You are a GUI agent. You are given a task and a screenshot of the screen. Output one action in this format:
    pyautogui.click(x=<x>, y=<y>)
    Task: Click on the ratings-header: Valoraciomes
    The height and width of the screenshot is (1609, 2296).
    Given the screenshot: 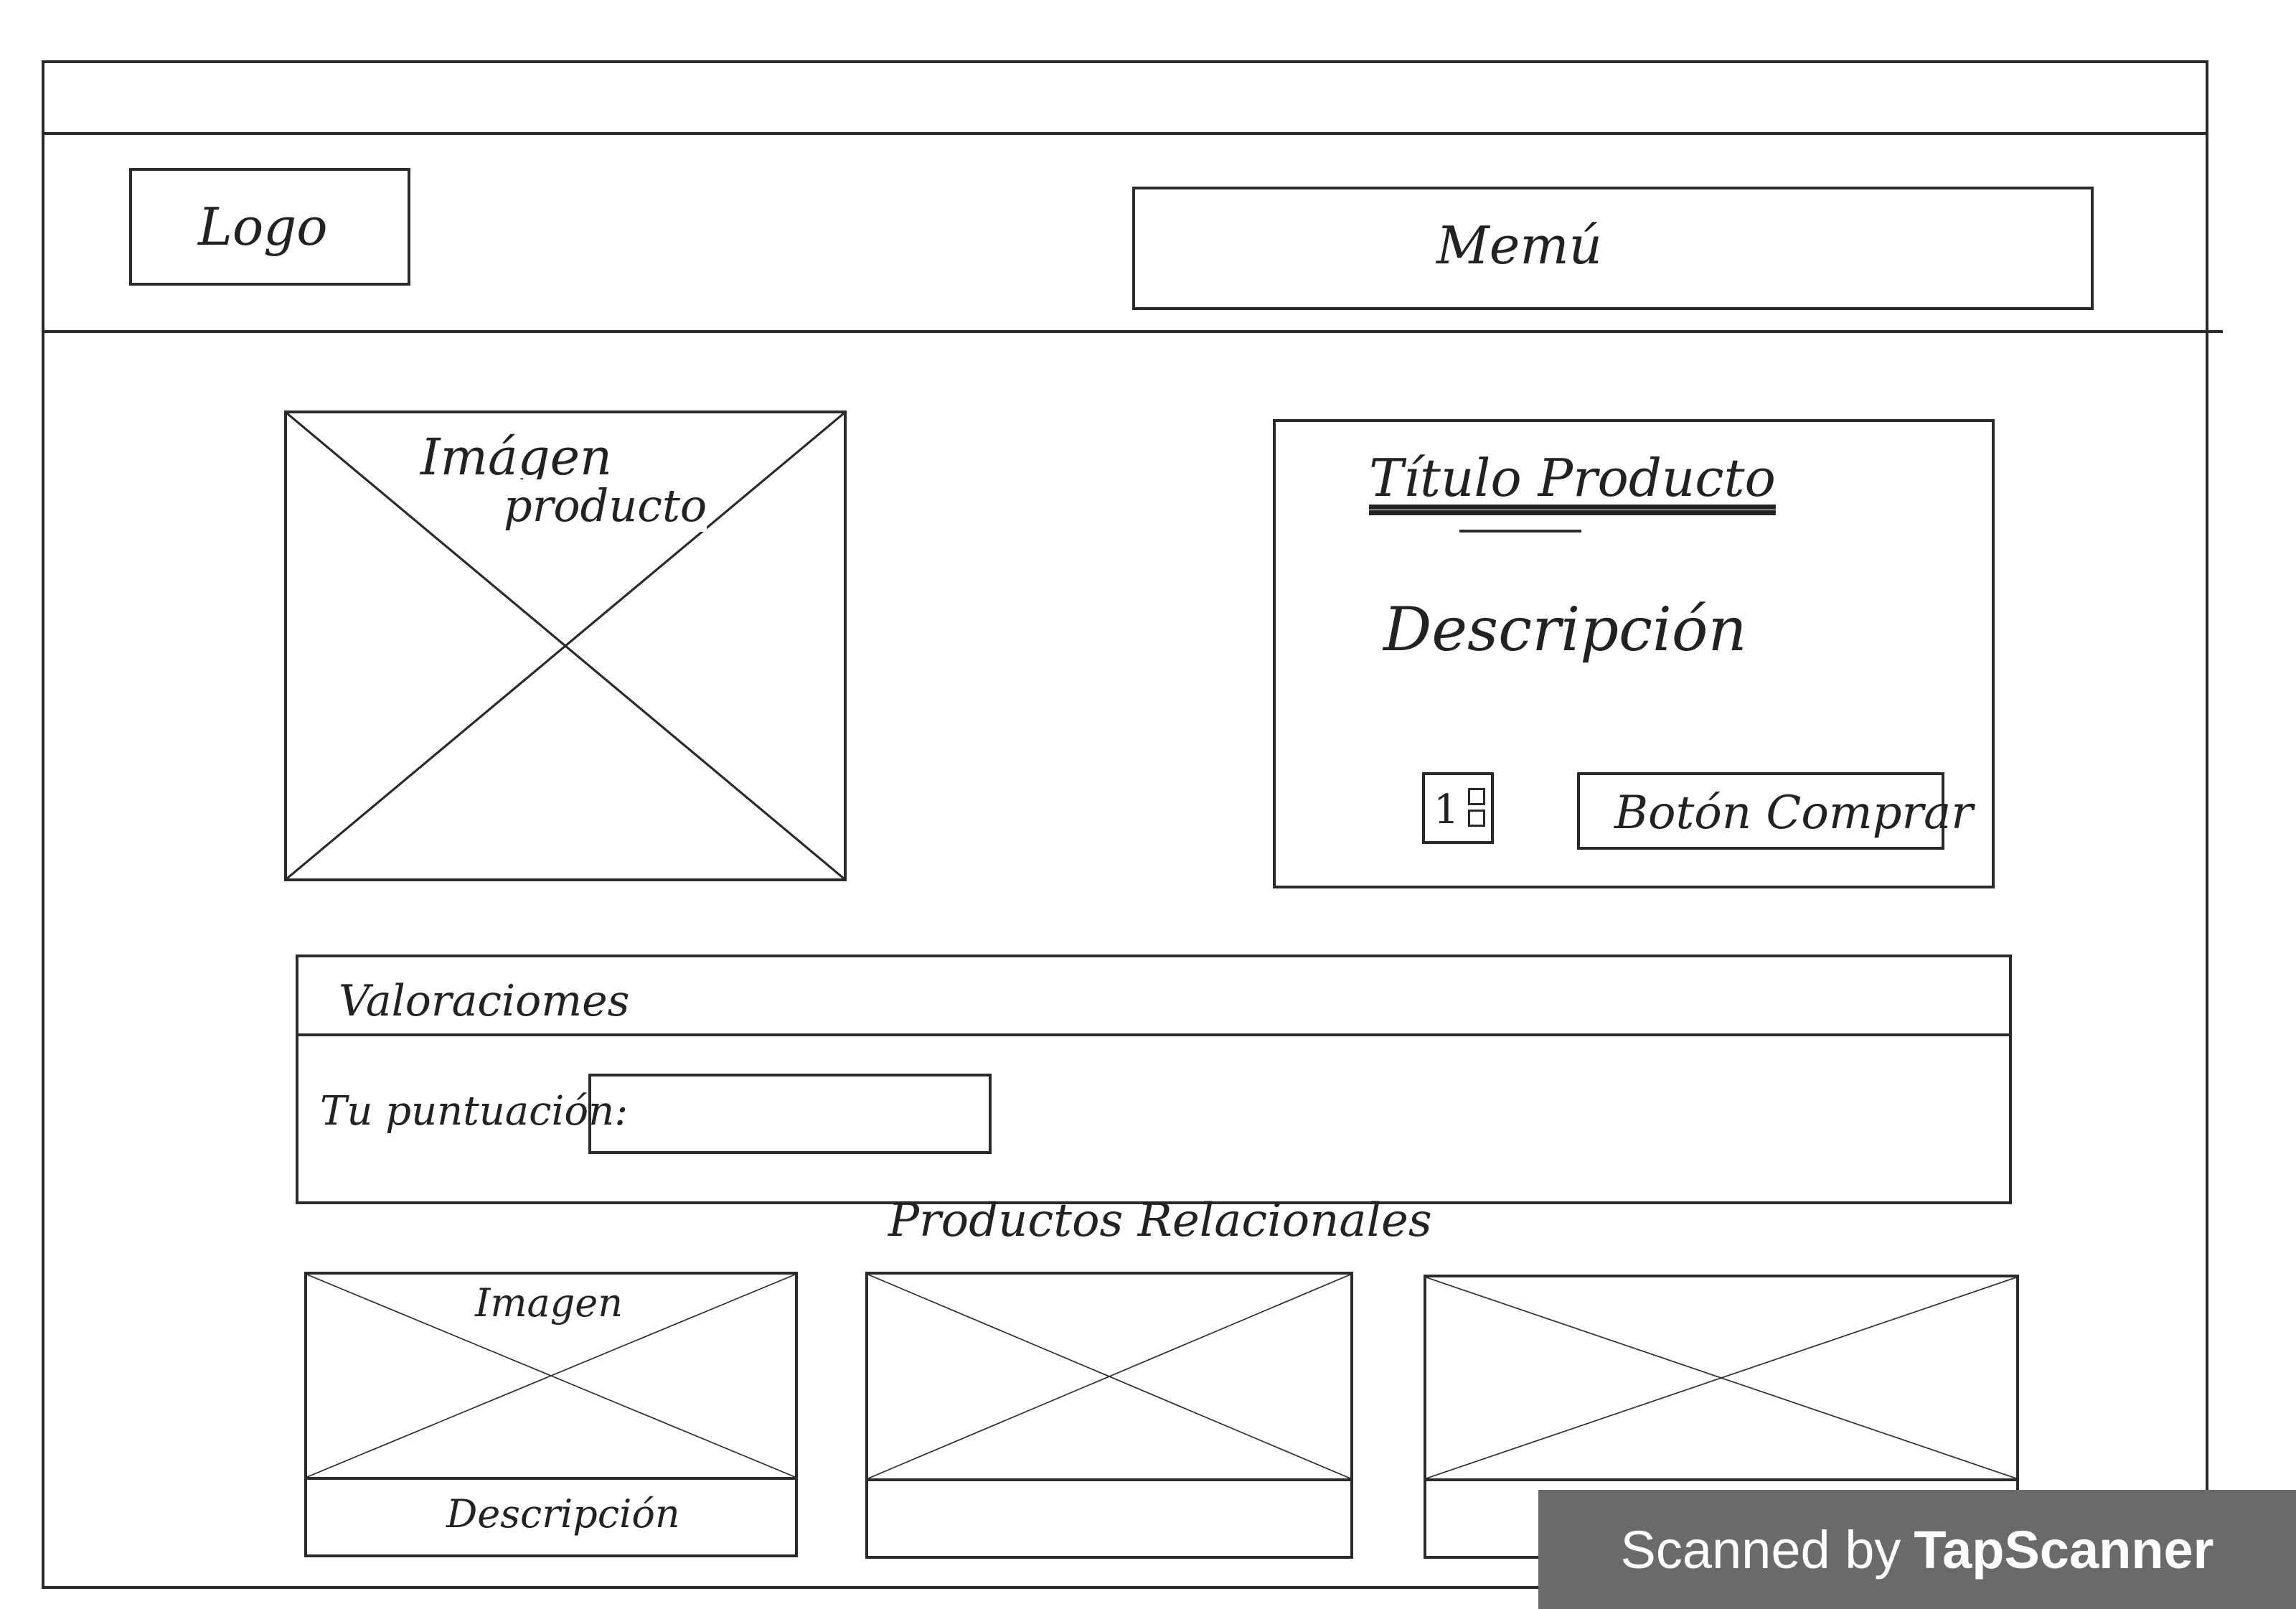 What is the action you would take?
    pyautogui.click(x=485, y=1001)
    